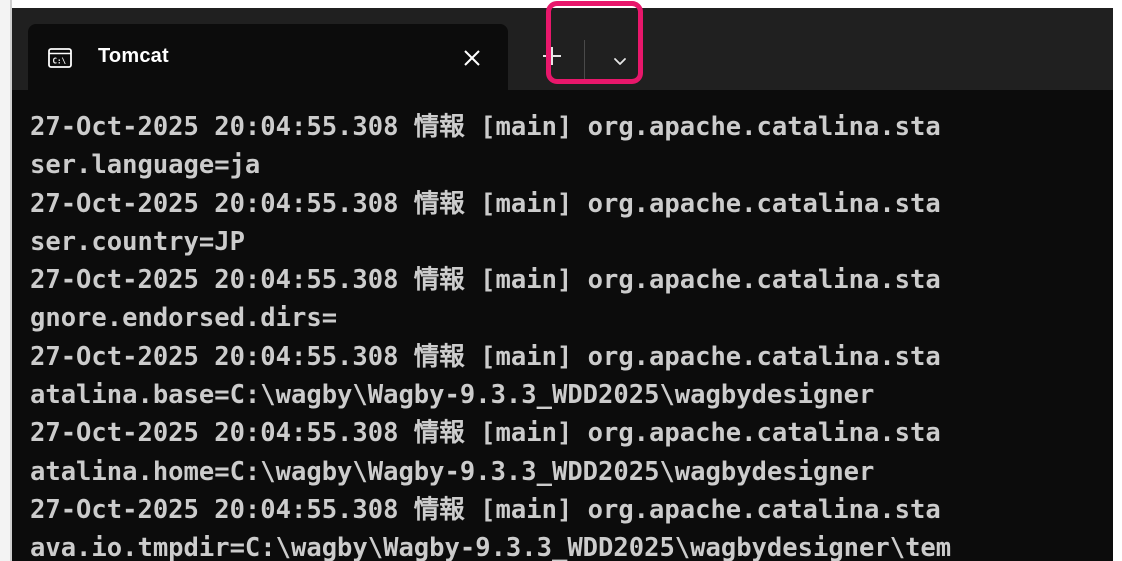  I want to click on terminal-cmd-icon: C:\, so click(60, 58).